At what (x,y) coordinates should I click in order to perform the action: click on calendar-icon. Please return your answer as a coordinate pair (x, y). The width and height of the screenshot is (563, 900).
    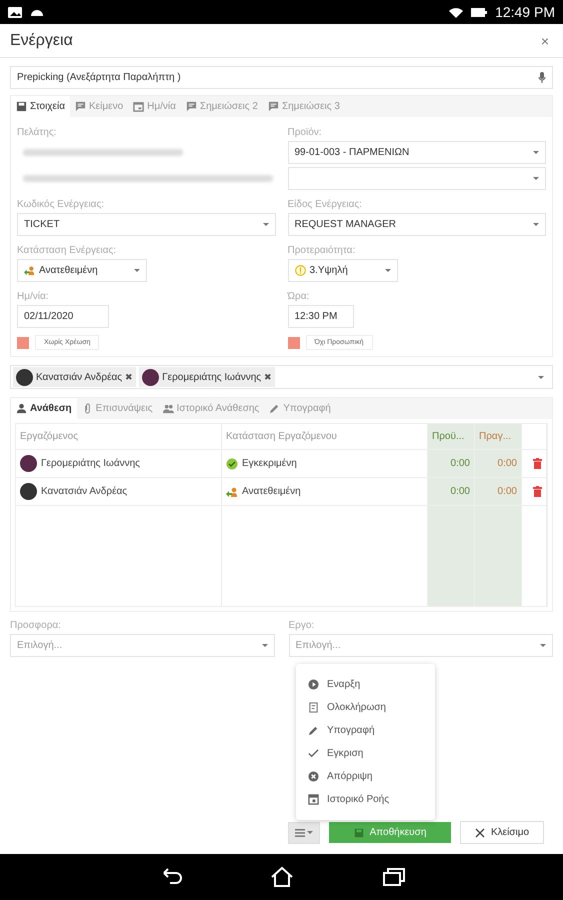
    Looking at the image, I should click on (138, 106).